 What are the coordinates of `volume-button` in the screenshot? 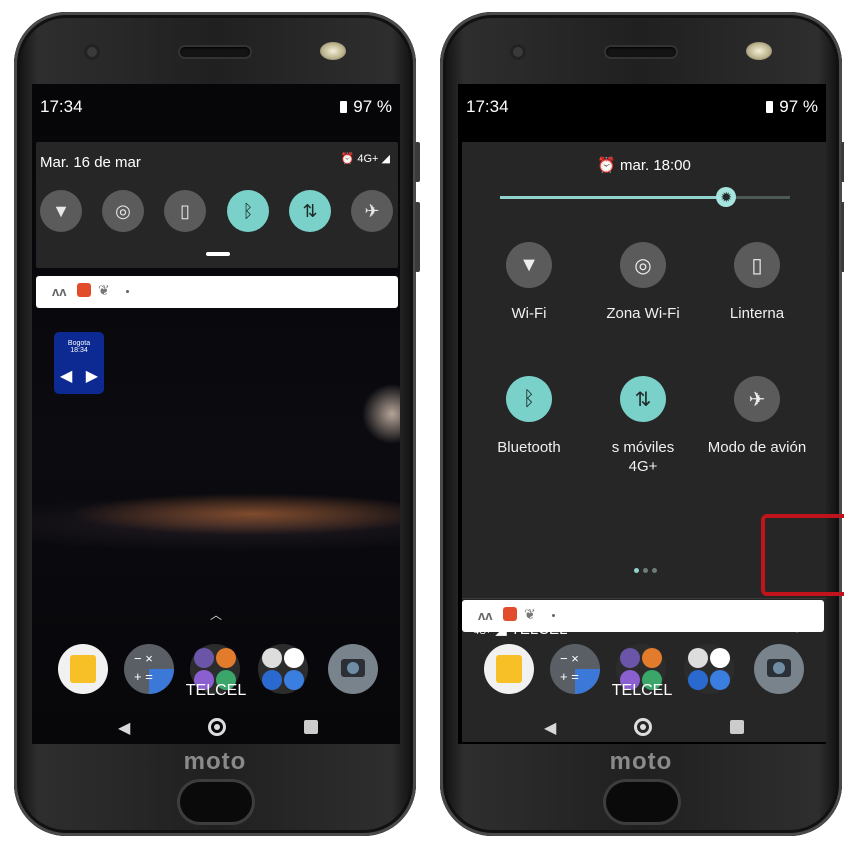 It's located at (417, 237).